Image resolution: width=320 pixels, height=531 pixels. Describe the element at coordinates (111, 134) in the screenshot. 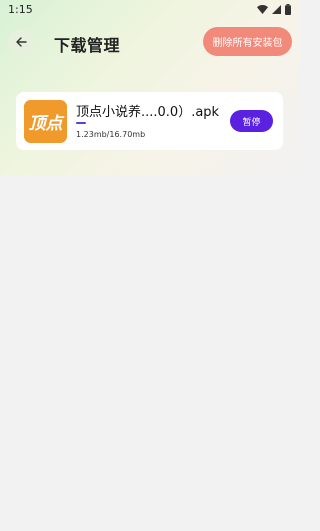

I see `download-size: 1.23mb/16.70mb` at that location.